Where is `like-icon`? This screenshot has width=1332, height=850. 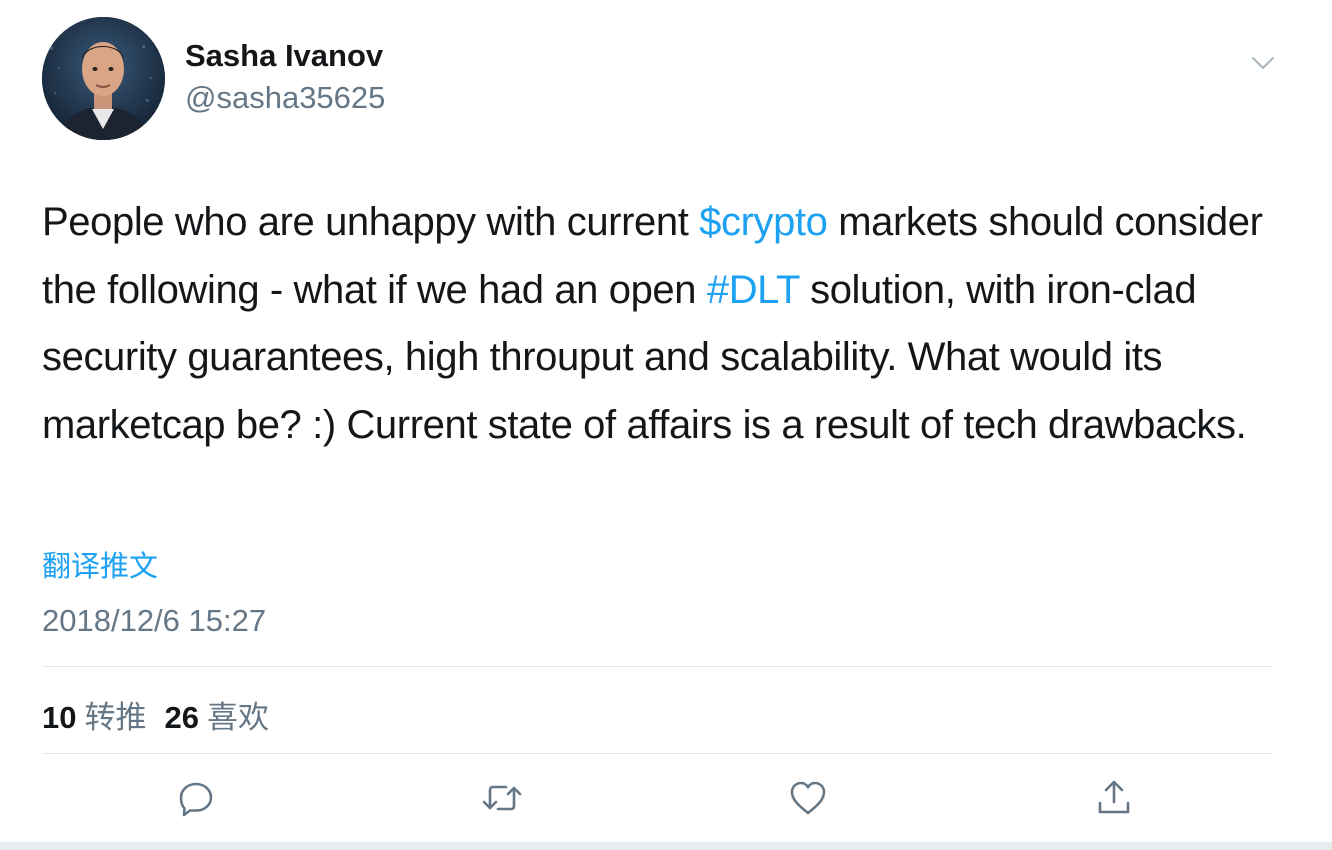 like-icon is located at coordinates (808, 798).